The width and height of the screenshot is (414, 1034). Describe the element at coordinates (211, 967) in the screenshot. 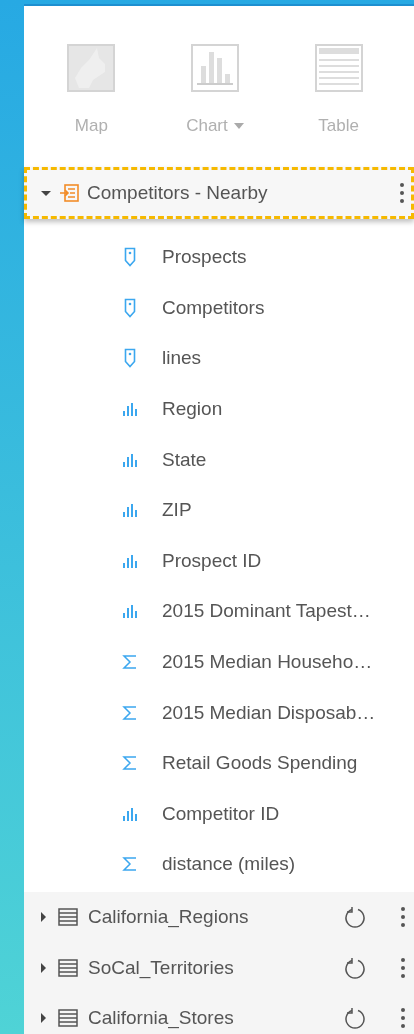

I see `dataset-name: SoCal_Territories` at that location.